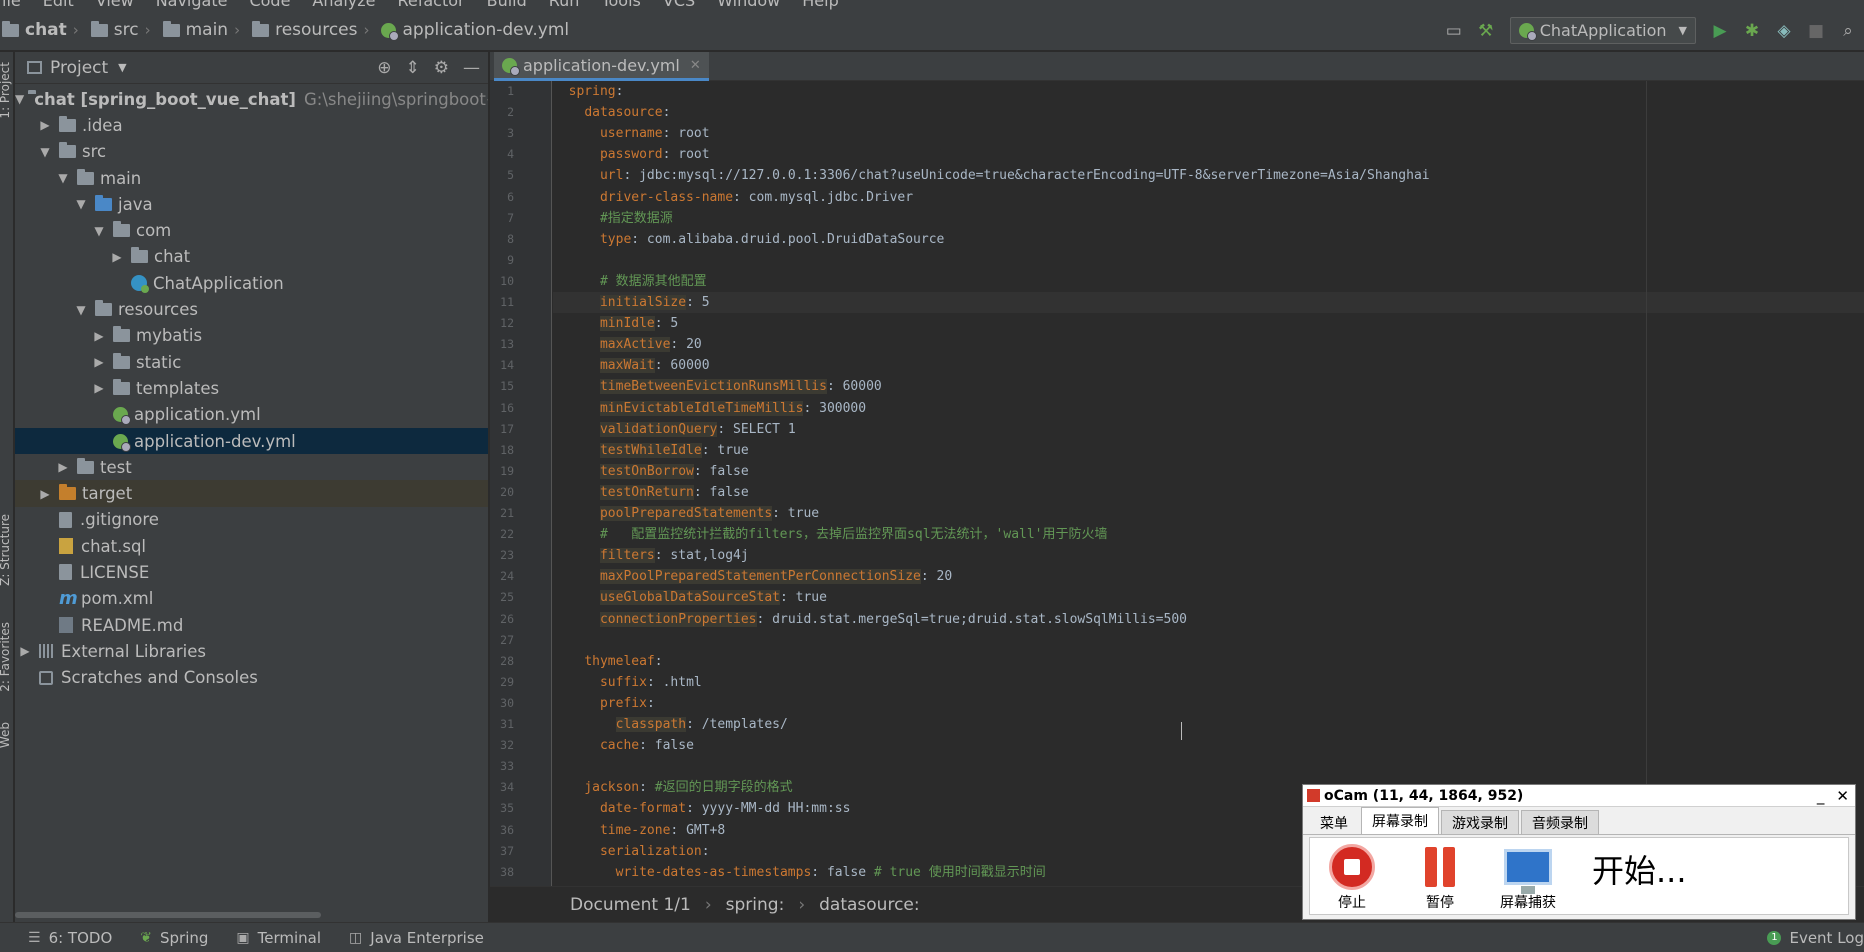 The height and width of the screenshot is (952, 1864). I want to click on document-indicator: Document 1/1, so click(630, 905).